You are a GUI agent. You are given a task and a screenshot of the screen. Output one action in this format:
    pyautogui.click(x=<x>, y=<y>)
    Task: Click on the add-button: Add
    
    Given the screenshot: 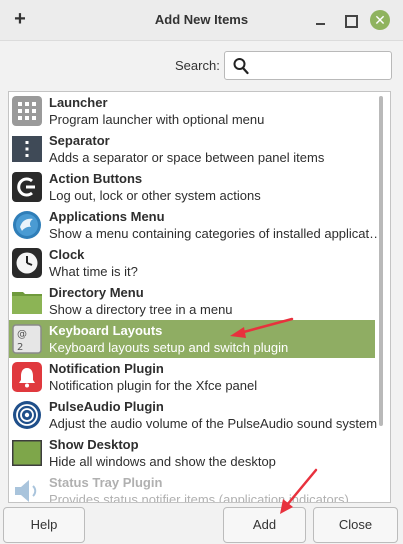 What is the action you would take?
    pyautogui.click(x=264, y=525)
    